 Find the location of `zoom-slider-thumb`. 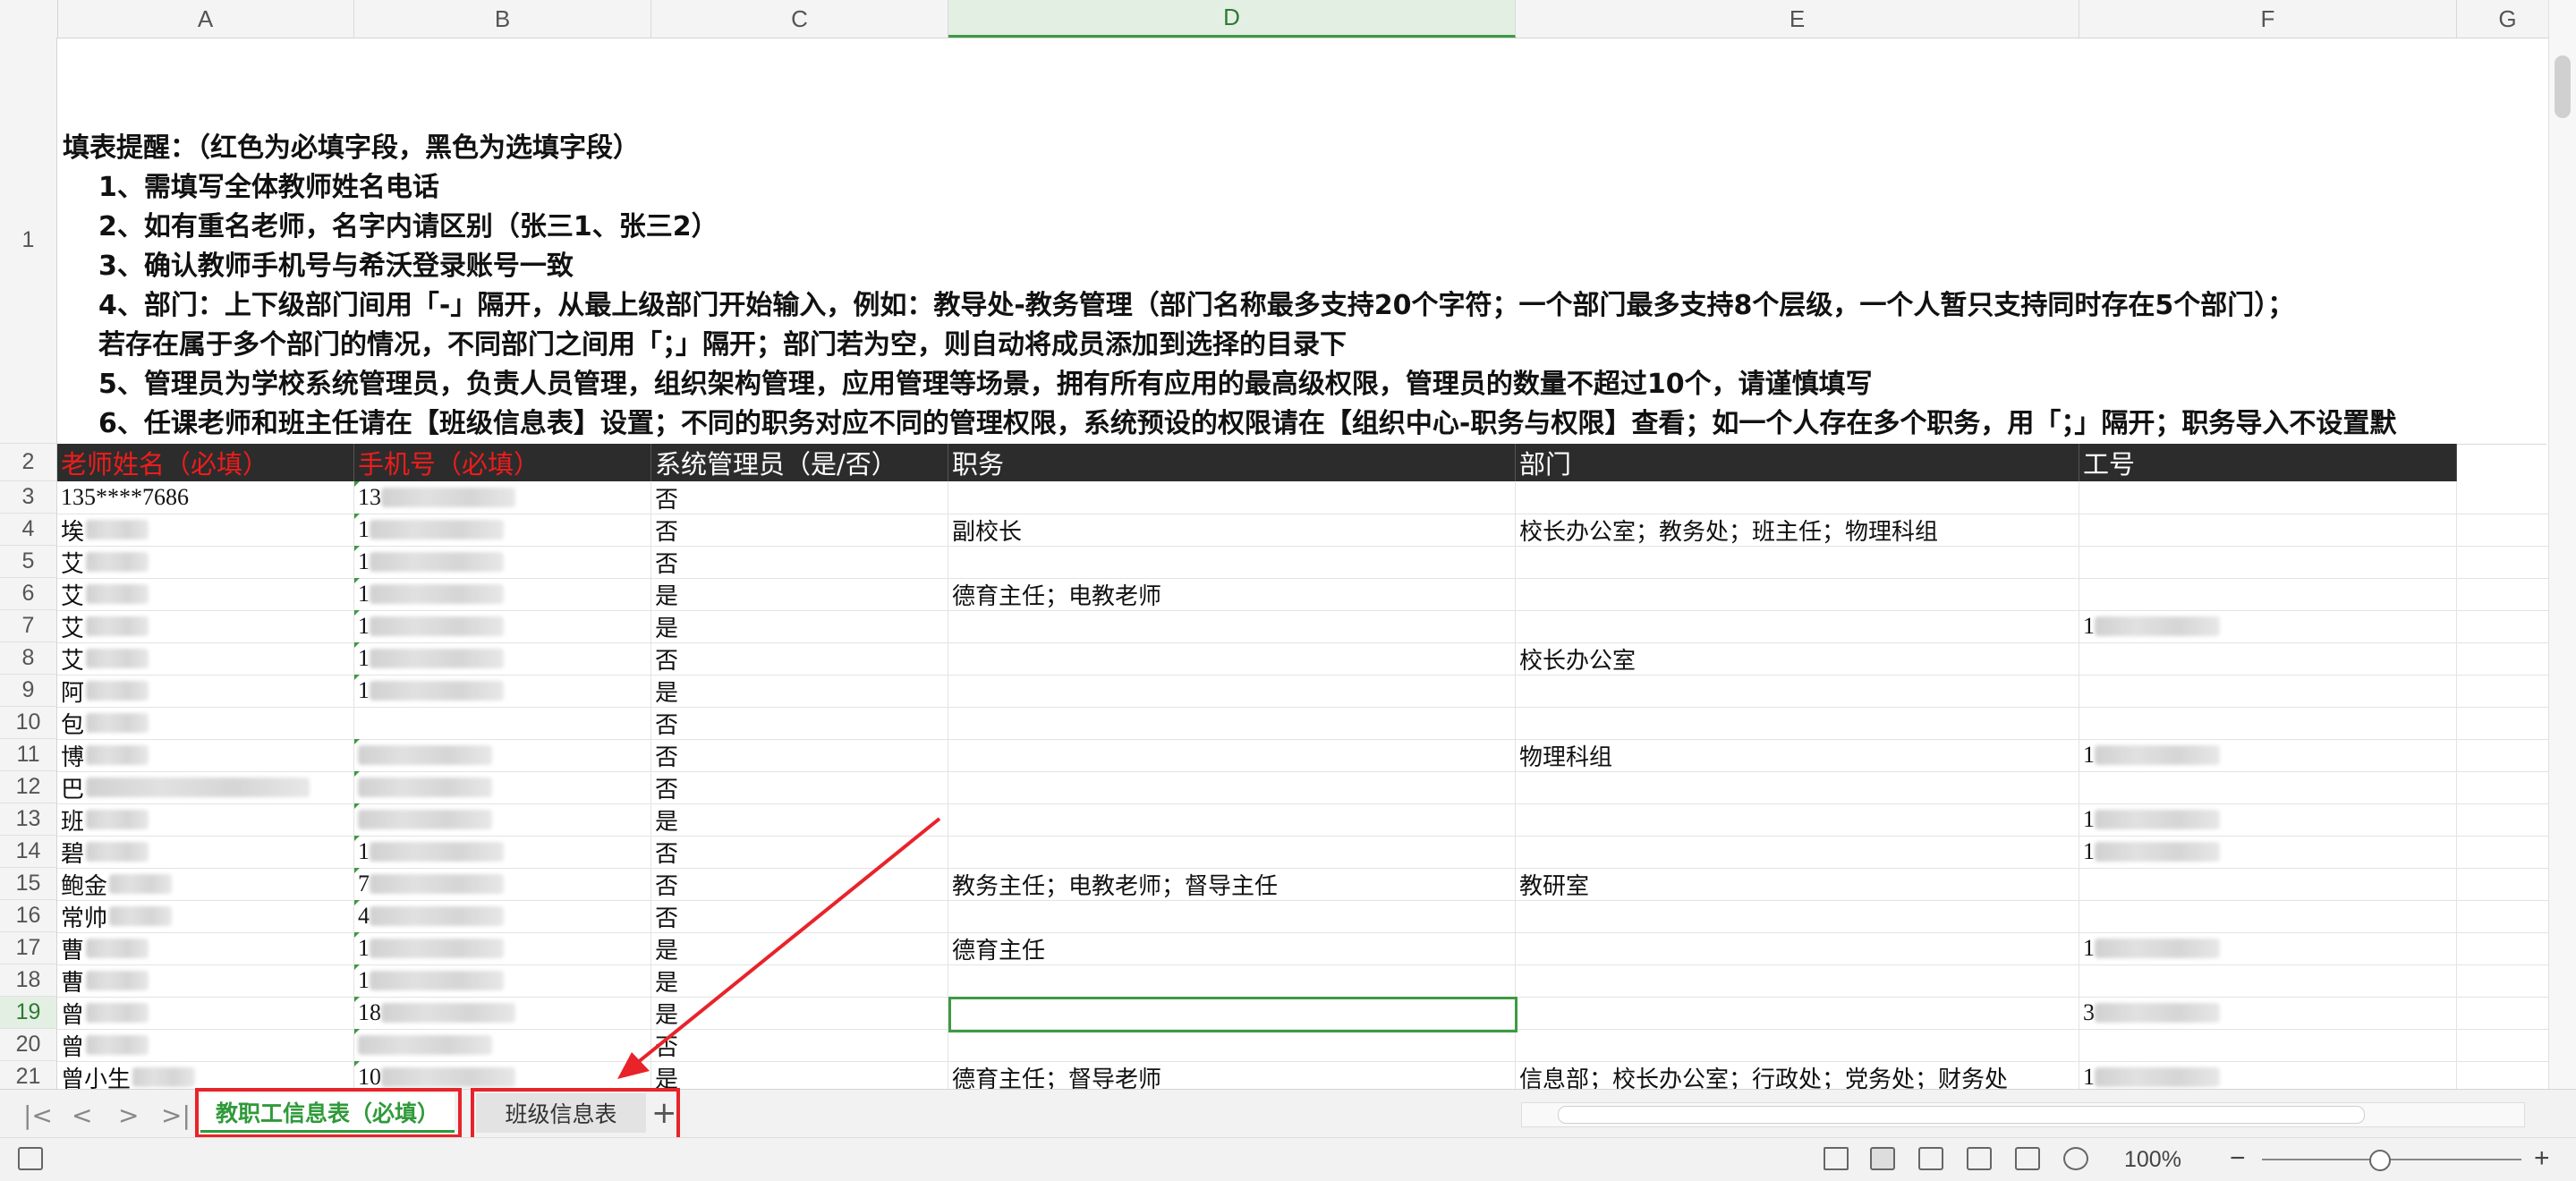

zoom-slider-thumb is located at coordinates (2380, 1160).